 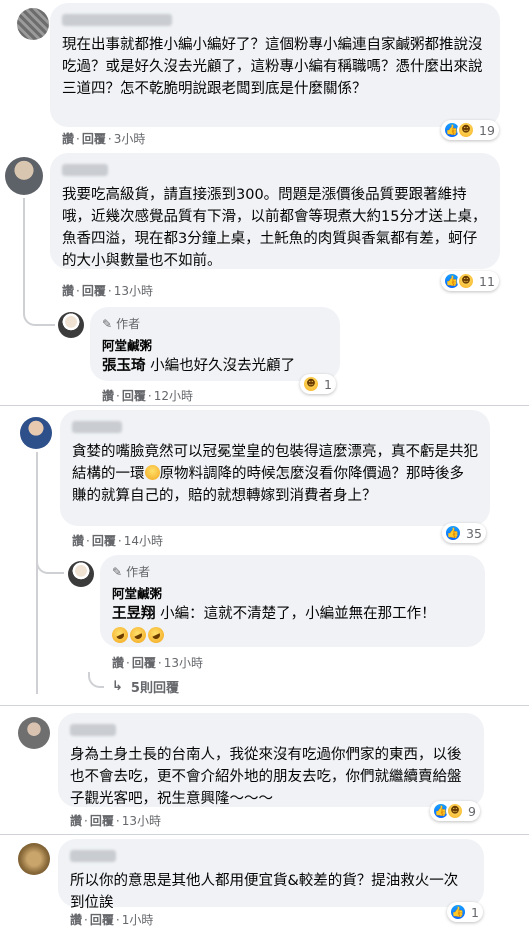 I want to click on comment-bubble: 所以你的意思是其他人都用便宜貨&較差的貨？提油救火一次到位誒, so click(x=271, y=875).